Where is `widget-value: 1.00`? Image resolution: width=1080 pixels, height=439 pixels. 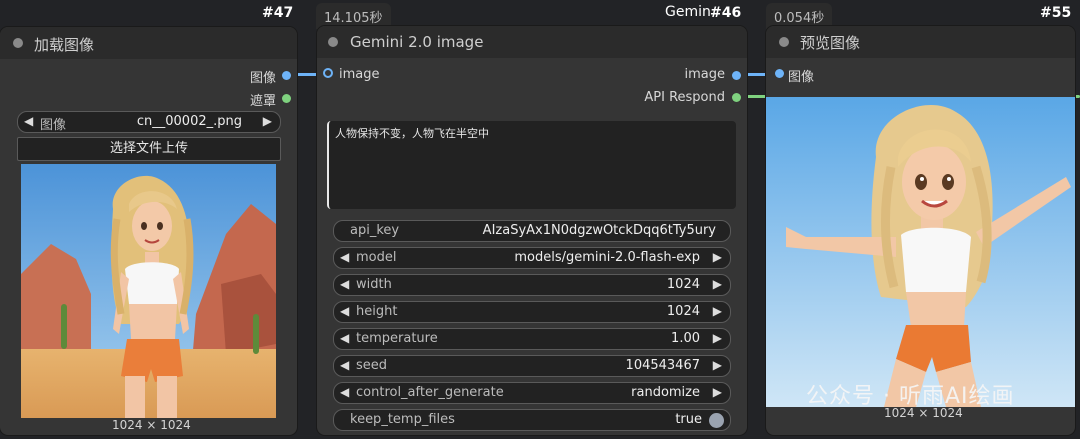
widget-value: 1.00 is located at coordinates (685, 338).